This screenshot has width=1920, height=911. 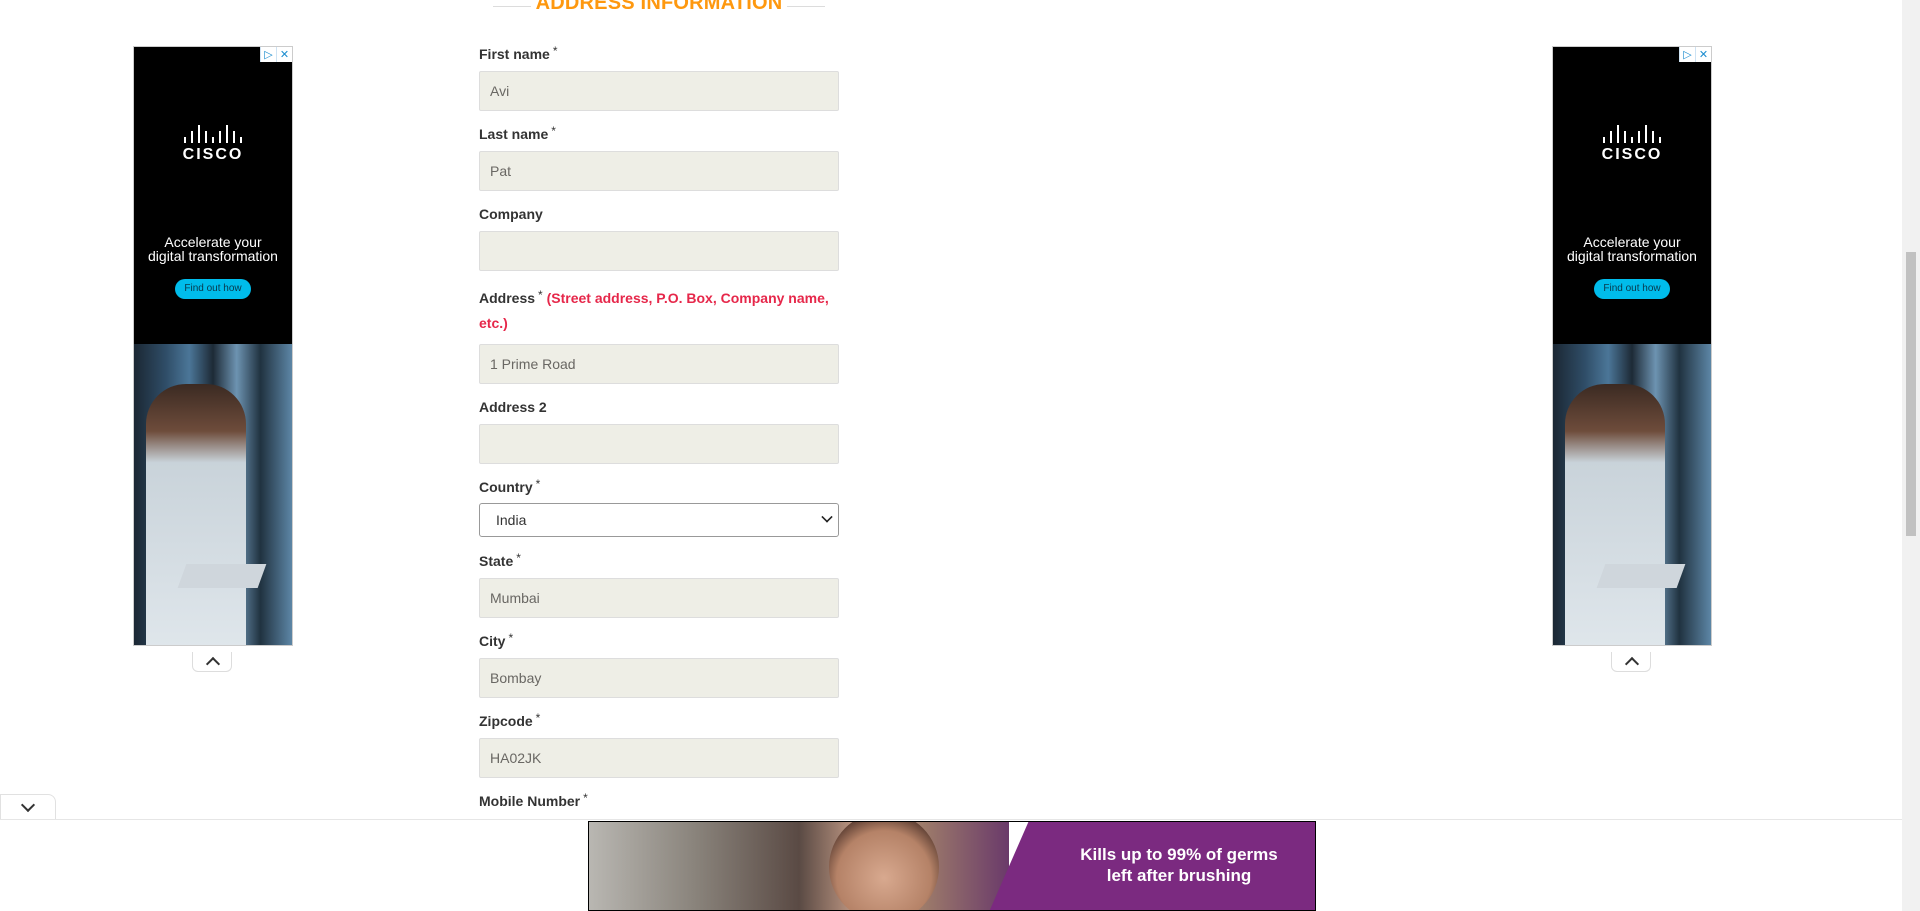 What do you see at coordinates (951, 819) in the screenshot?
I see `anchor-ad-divider` at bounding box center [951, 819].